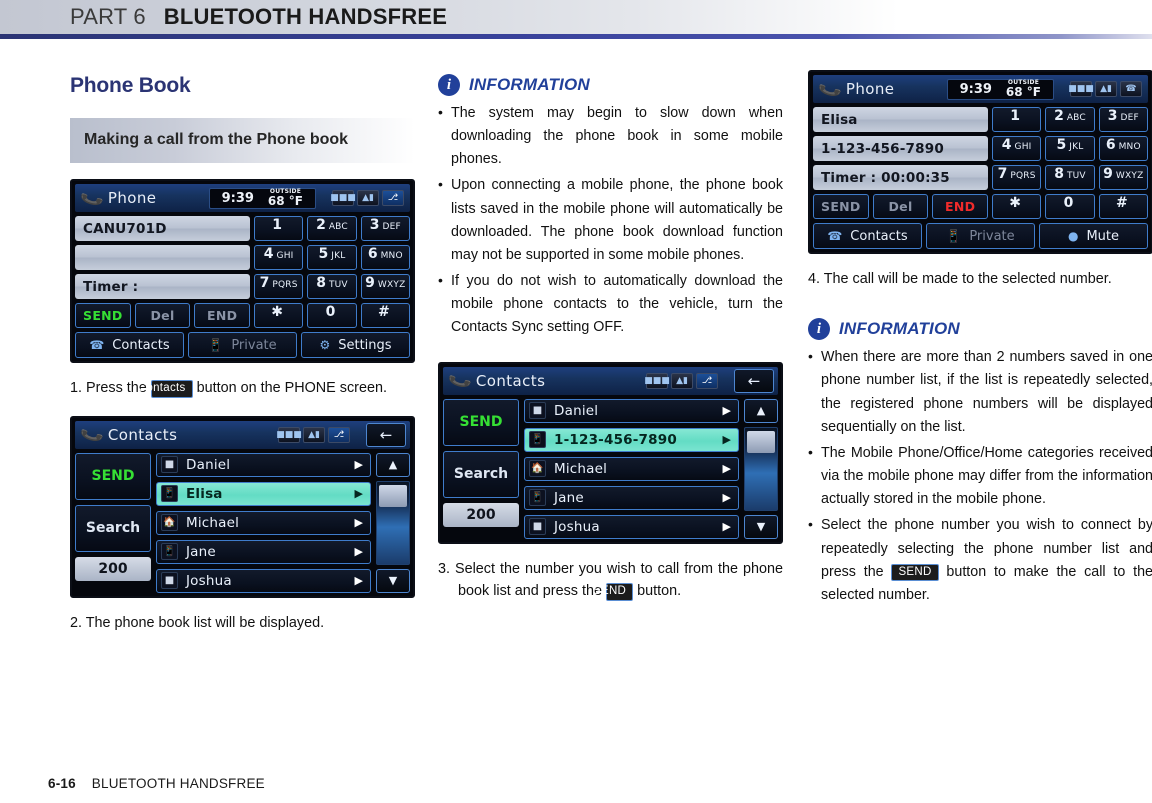 The width and height of the screenshot is (1152, 803). Describe the element at coordinates (365, 345) in the screenshot. I see `settings-label: Settings` at that location.